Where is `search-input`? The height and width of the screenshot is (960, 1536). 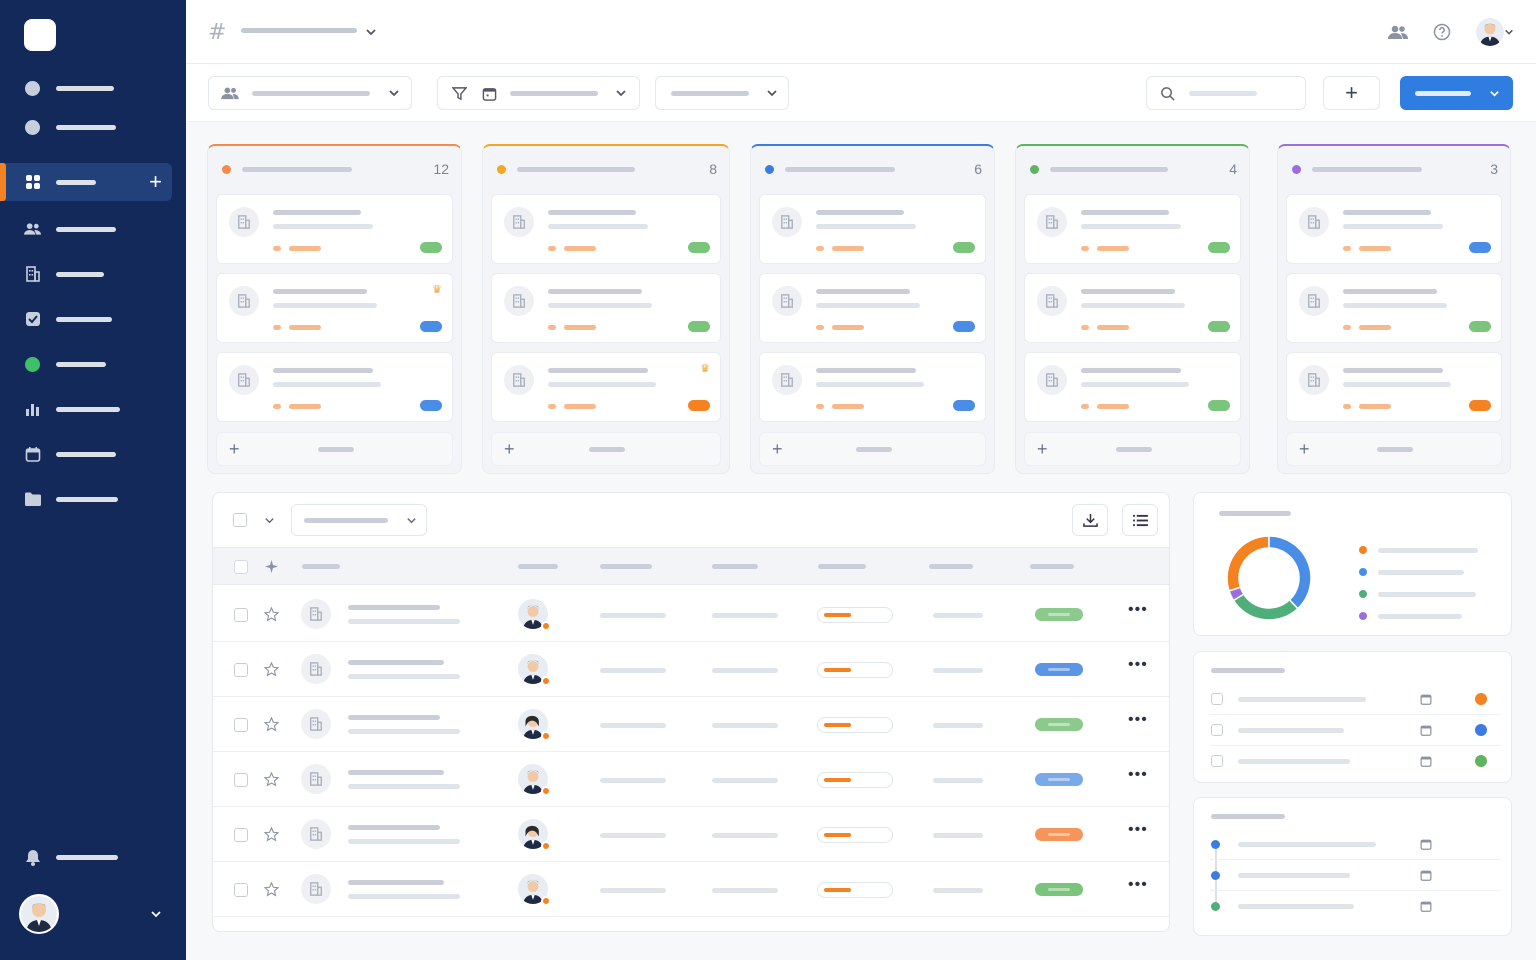
search-input is located at coordinates (1226, 93).